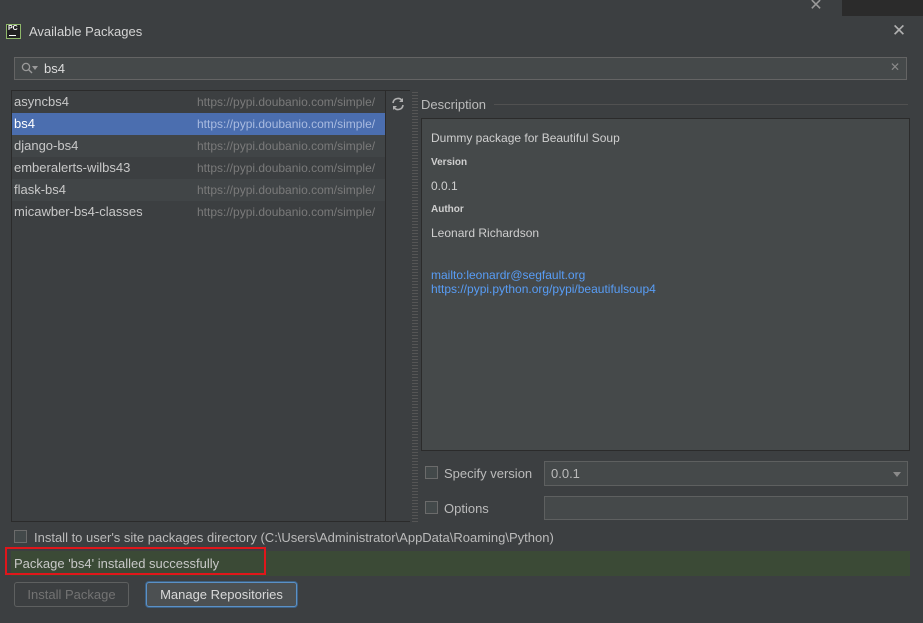 The image size is (923, 623). Describe the element at coordinates (415, 306) in the screenshot. I see `panel-splitter` at that location.